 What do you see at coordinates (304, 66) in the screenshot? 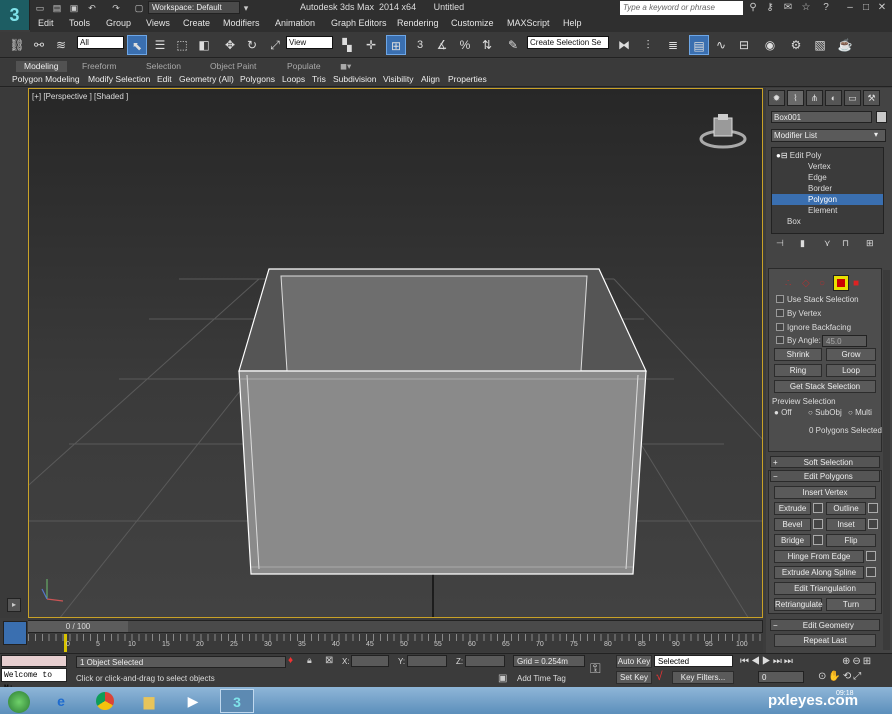
I see `tab-populate: Populate` at bounding box center [304, 66].